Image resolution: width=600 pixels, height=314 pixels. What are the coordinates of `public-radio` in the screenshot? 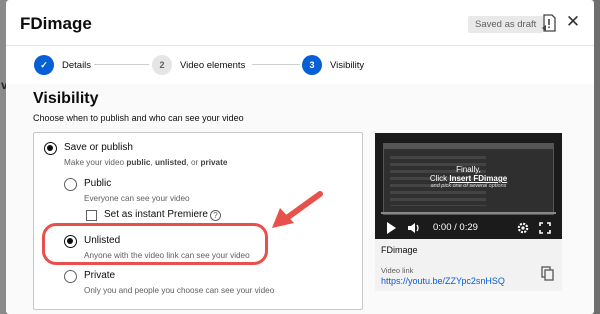 It's located at (70, 184).